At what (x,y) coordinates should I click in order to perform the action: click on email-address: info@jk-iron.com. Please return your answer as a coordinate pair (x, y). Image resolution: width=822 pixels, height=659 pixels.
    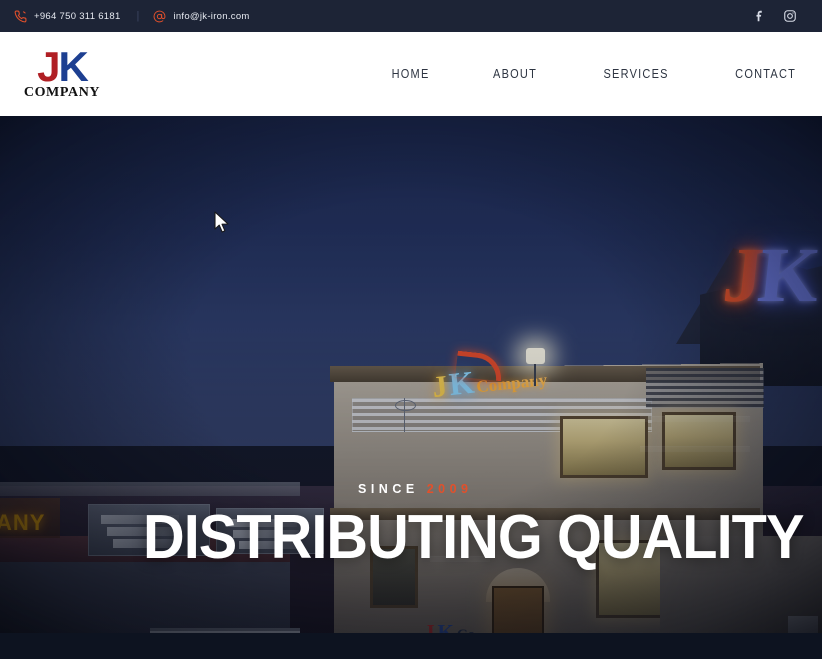
    Looking at the image, I should click on (211, 16).